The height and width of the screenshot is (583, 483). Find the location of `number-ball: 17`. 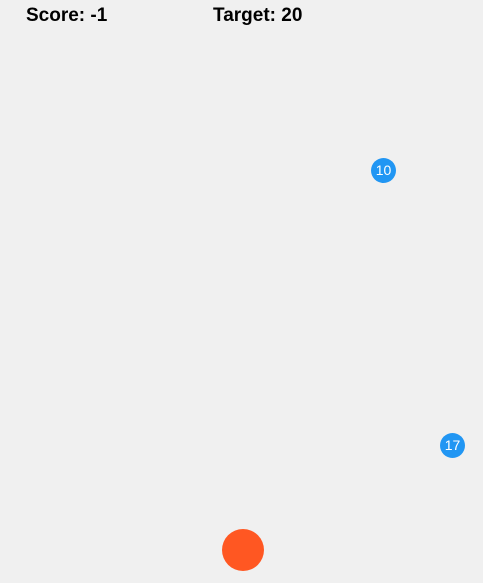

number-ball: 17 is located at coordinates (452, 445).